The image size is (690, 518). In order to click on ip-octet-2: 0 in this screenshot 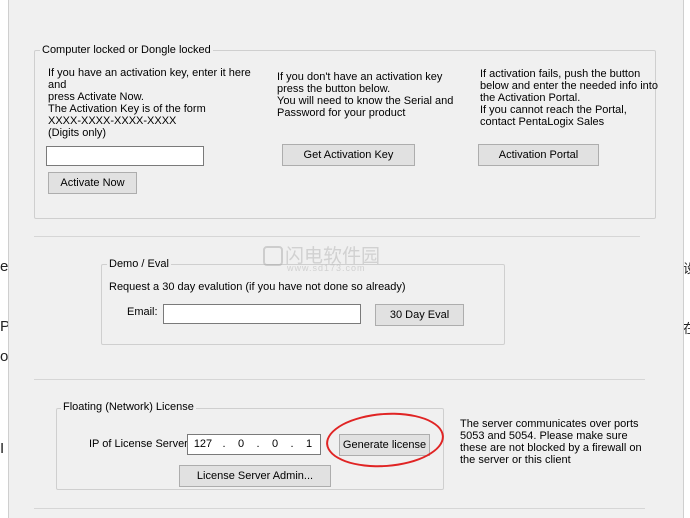, I will do `click(241, 444)`.